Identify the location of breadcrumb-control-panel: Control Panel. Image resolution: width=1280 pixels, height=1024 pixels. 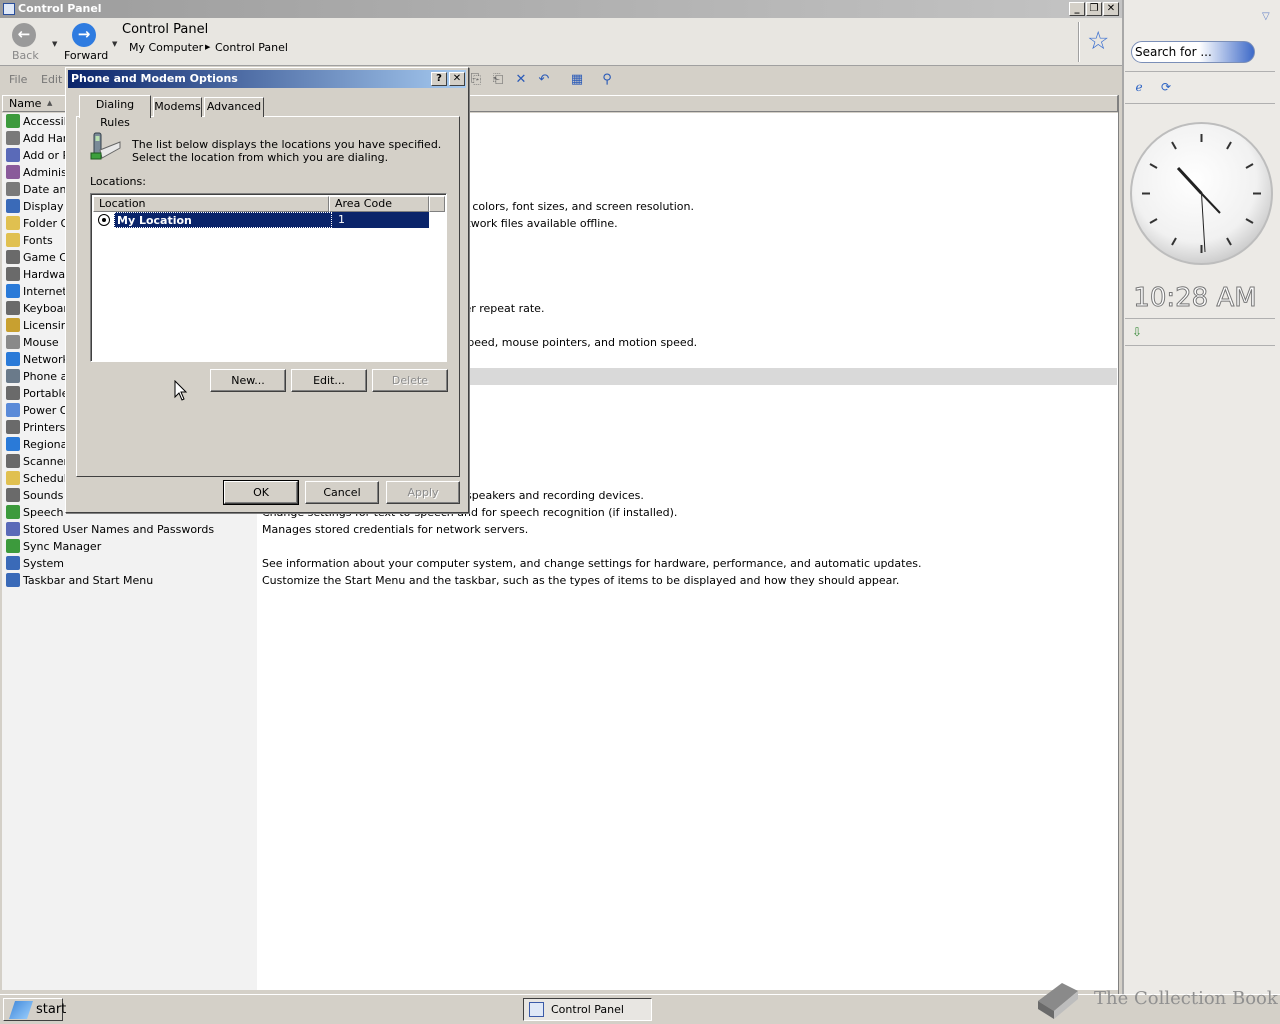
(251, 47).